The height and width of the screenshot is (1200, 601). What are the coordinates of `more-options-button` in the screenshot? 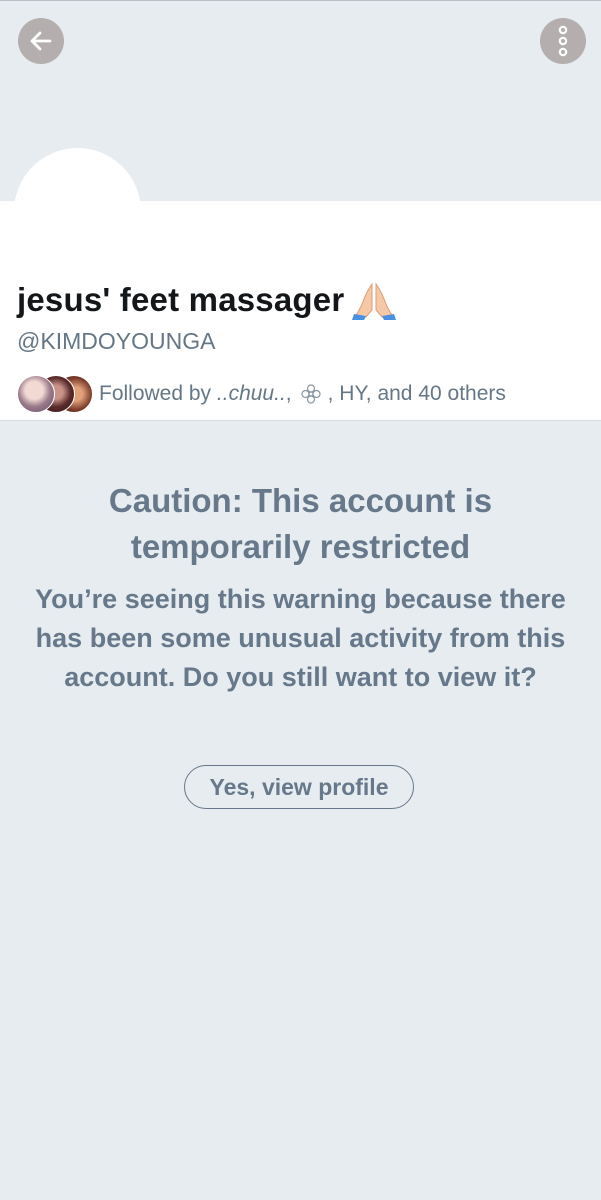 It's located at (563, 41).